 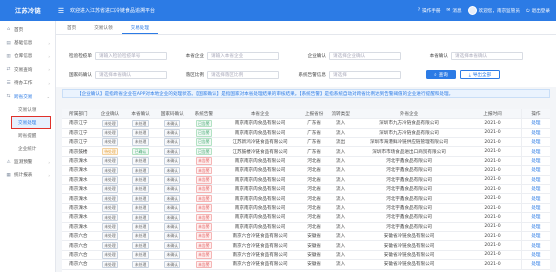 What do you see at coordinates (314, 151) in the screenshot?
I see `table-cell: 广东省` at bounding box center [314, 151].